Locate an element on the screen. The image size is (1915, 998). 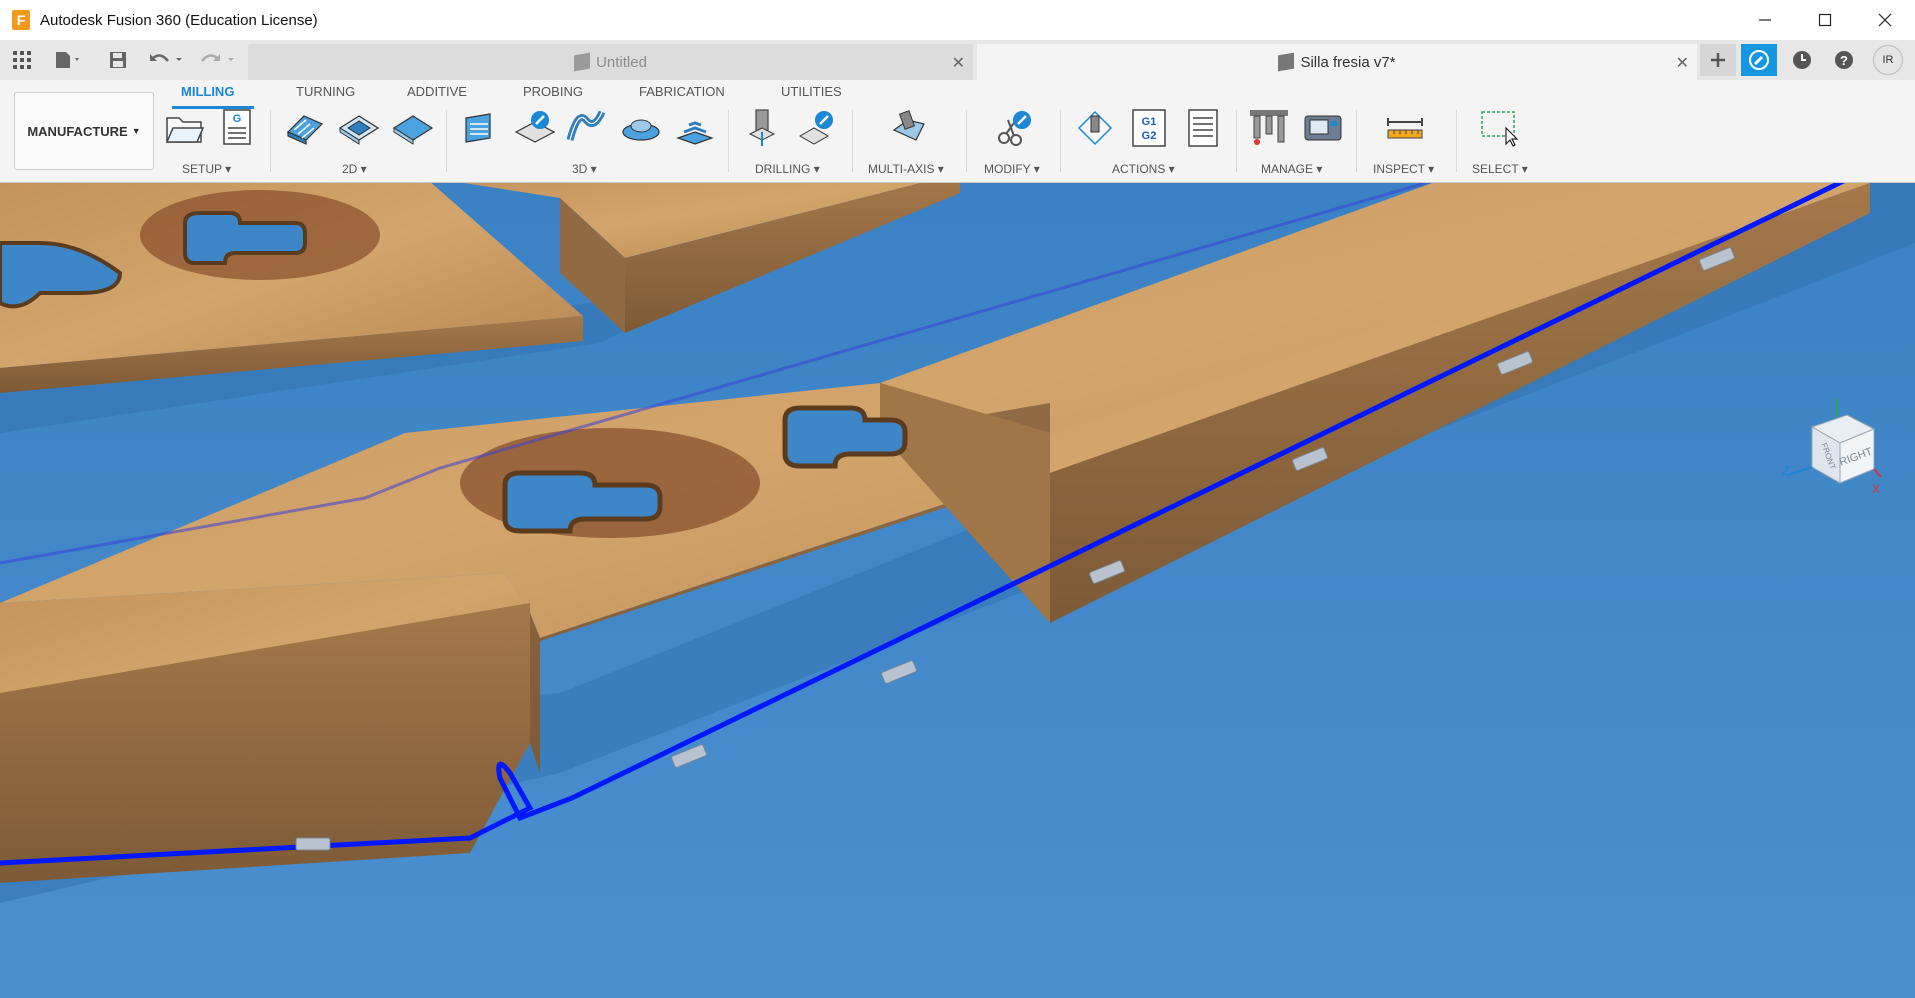
close-icon is located at coordinates (1885, 20).